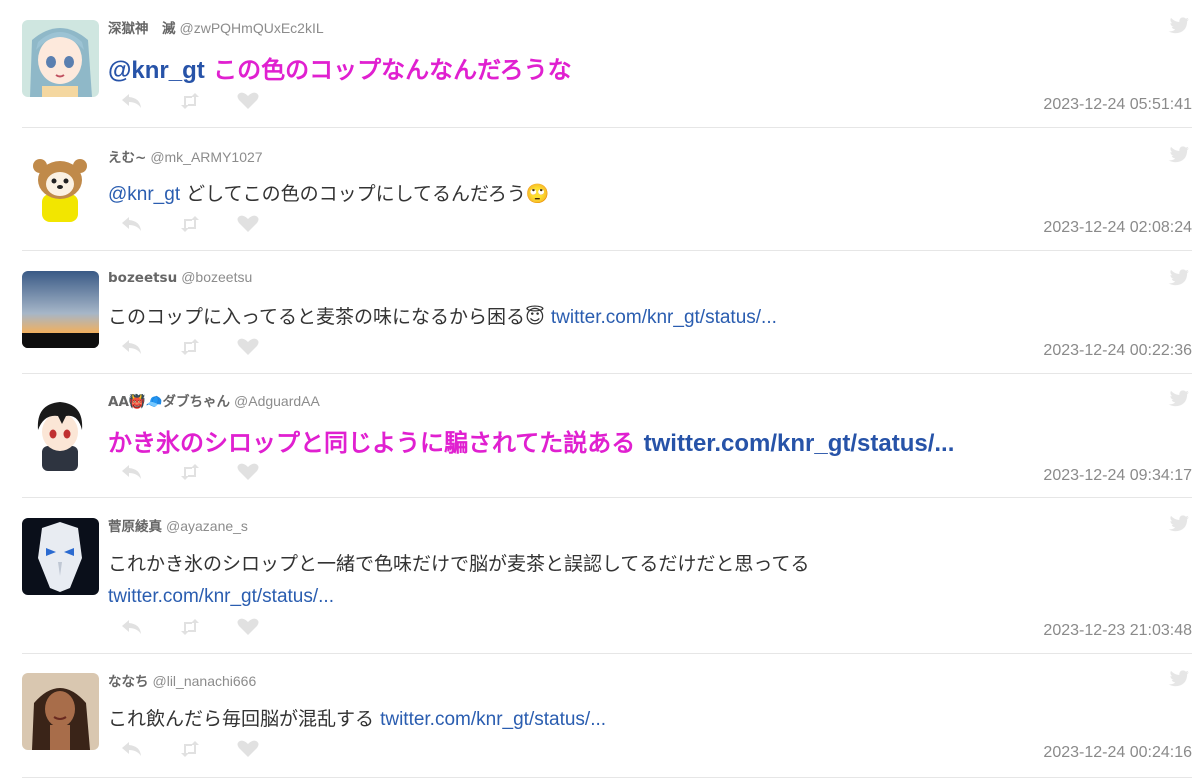 The image size is (1200, 784). I want to click on user-handle: @lil_nanachi666, so click(205, 681).